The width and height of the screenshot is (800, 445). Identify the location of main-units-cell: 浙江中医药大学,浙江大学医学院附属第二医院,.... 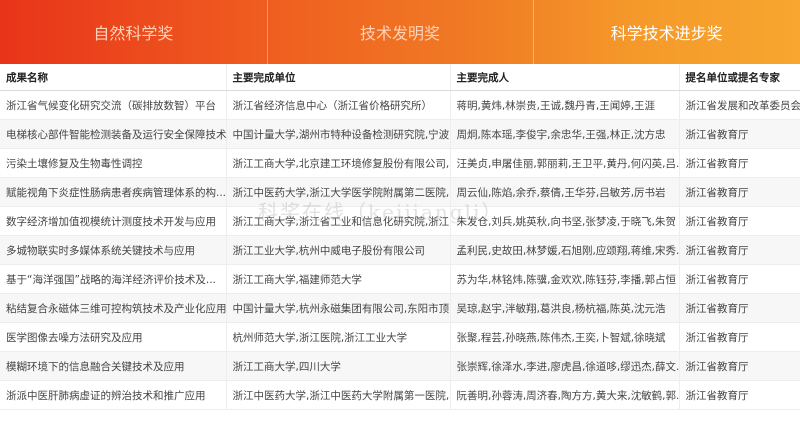
(337, 192).